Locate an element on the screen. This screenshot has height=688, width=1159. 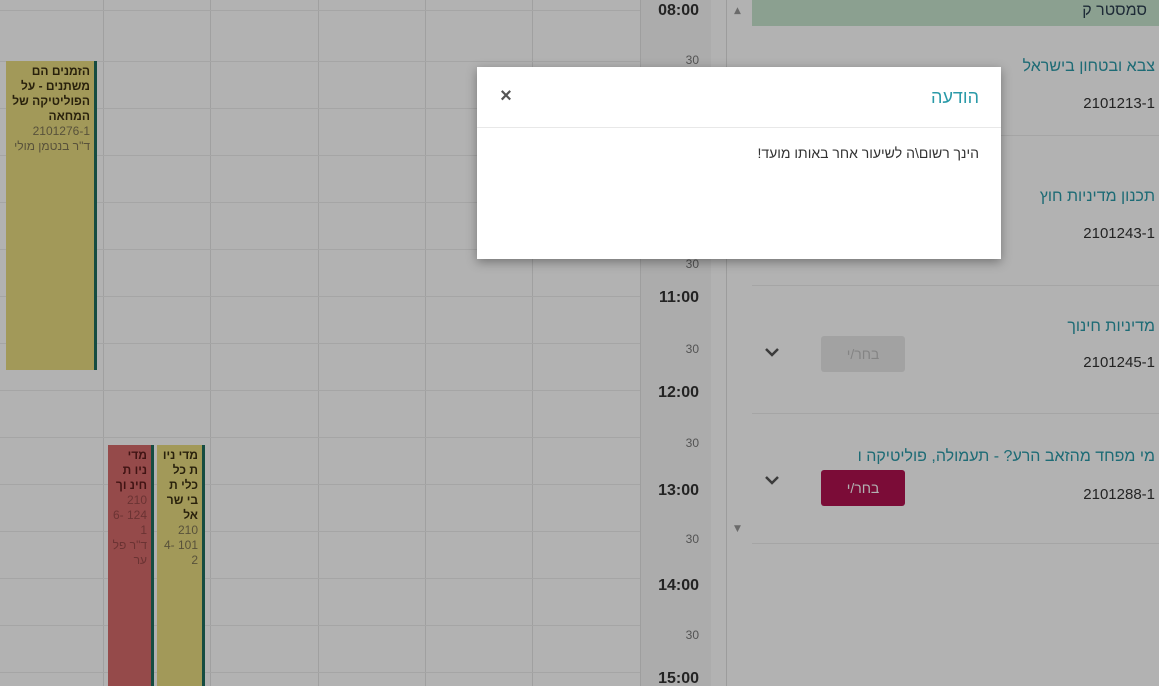
modal-title: הודעה is located at coordinates (955, 97).